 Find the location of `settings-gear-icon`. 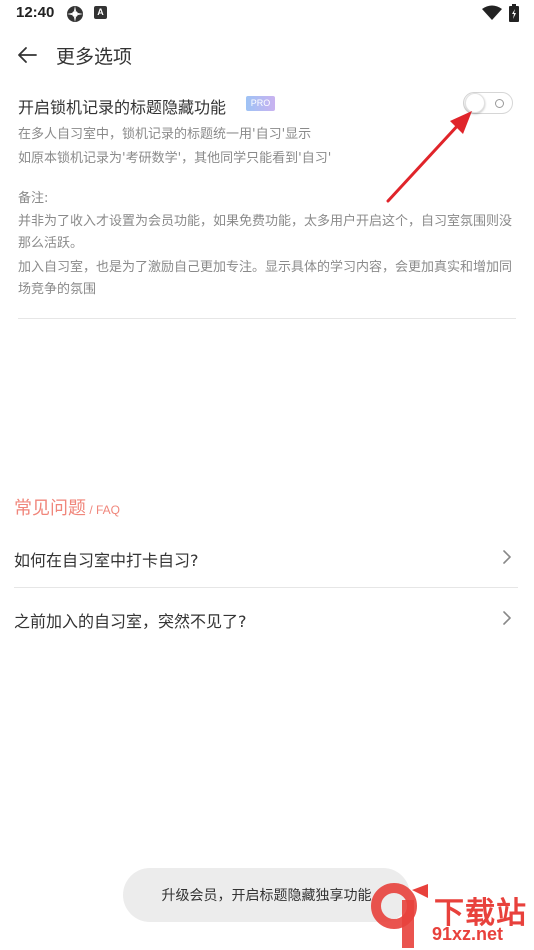

settings-gear-icon is located at coordinates (75, 16).